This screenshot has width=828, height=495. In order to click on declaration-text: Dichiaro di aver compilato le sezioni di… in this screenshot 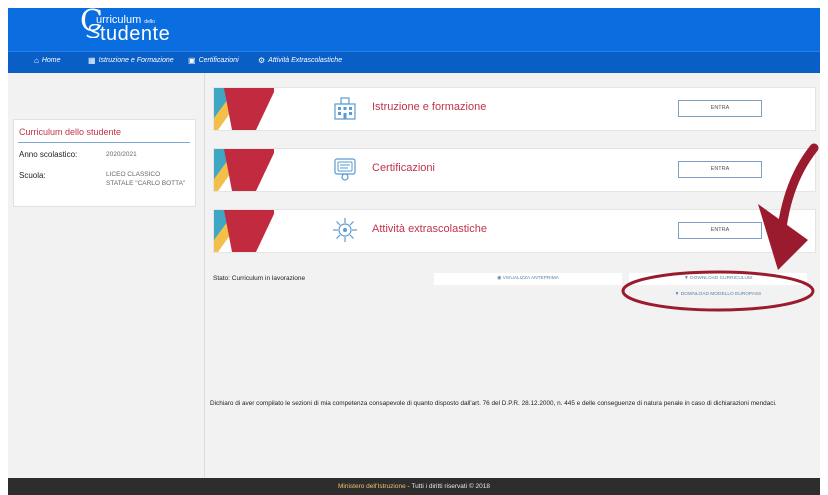, I will do `click(493, 403)`.